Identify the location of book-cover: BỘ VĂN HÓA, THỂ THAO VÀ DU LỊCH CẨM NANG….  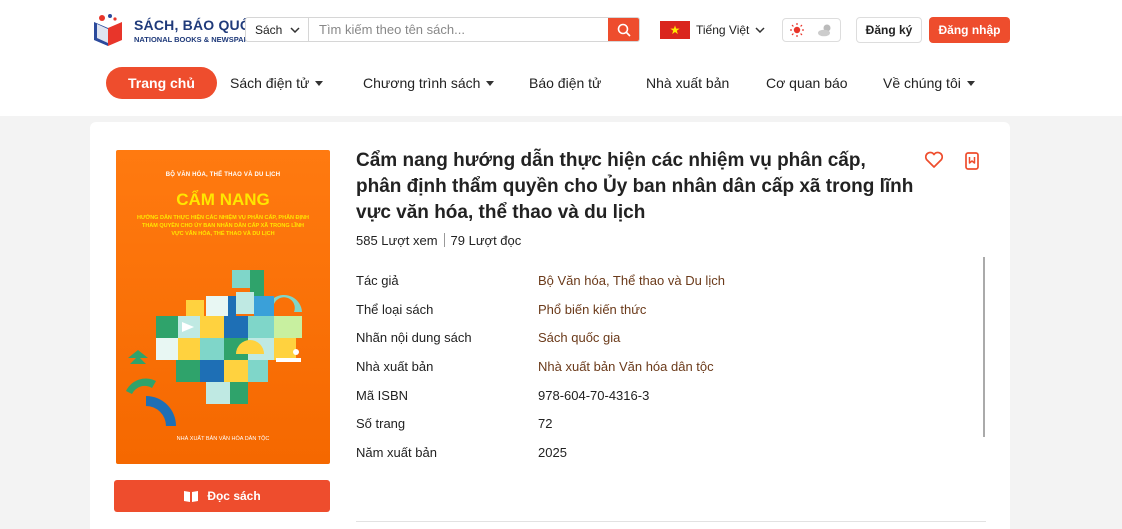
(223, 307).